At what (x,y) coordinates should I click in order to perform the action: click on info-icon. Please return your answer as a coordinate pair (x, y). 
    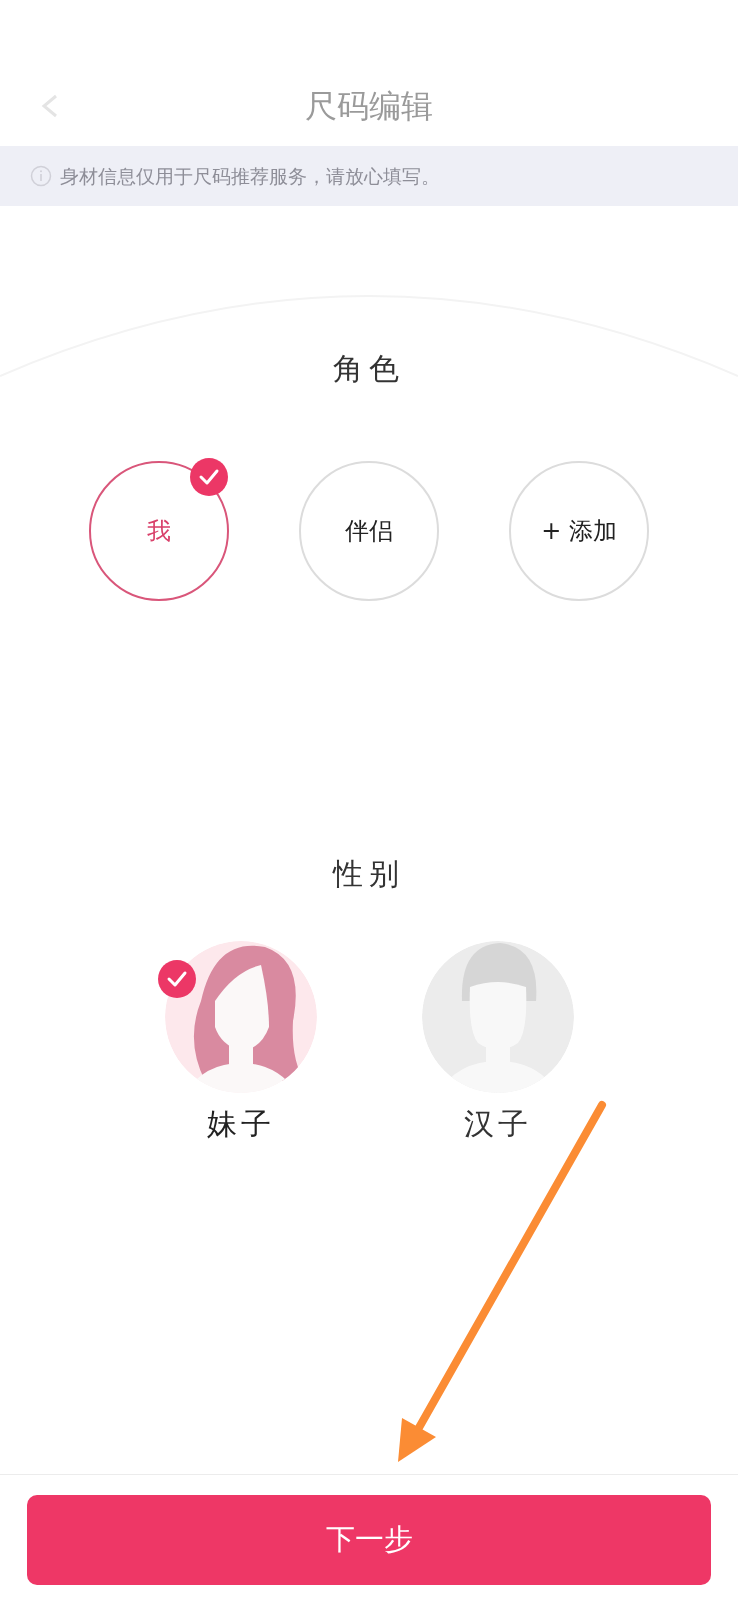
    Looking at the image, I should click on (41, 176).